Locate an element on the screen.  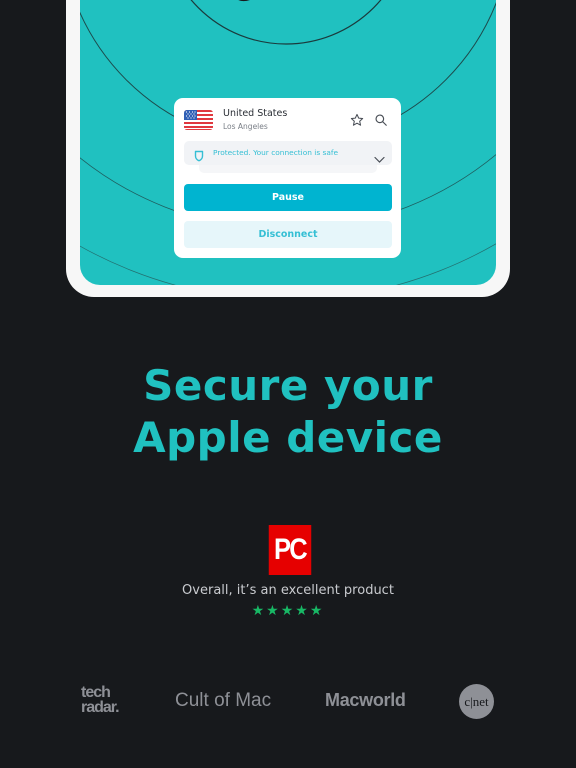
us-flag-icon is located at coordinates (198, 120).